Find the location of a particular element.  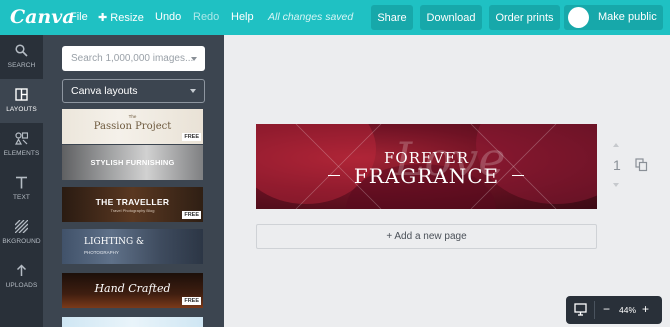

thumbnail-title: LIGHTING & is located at coordinates (114, 242).